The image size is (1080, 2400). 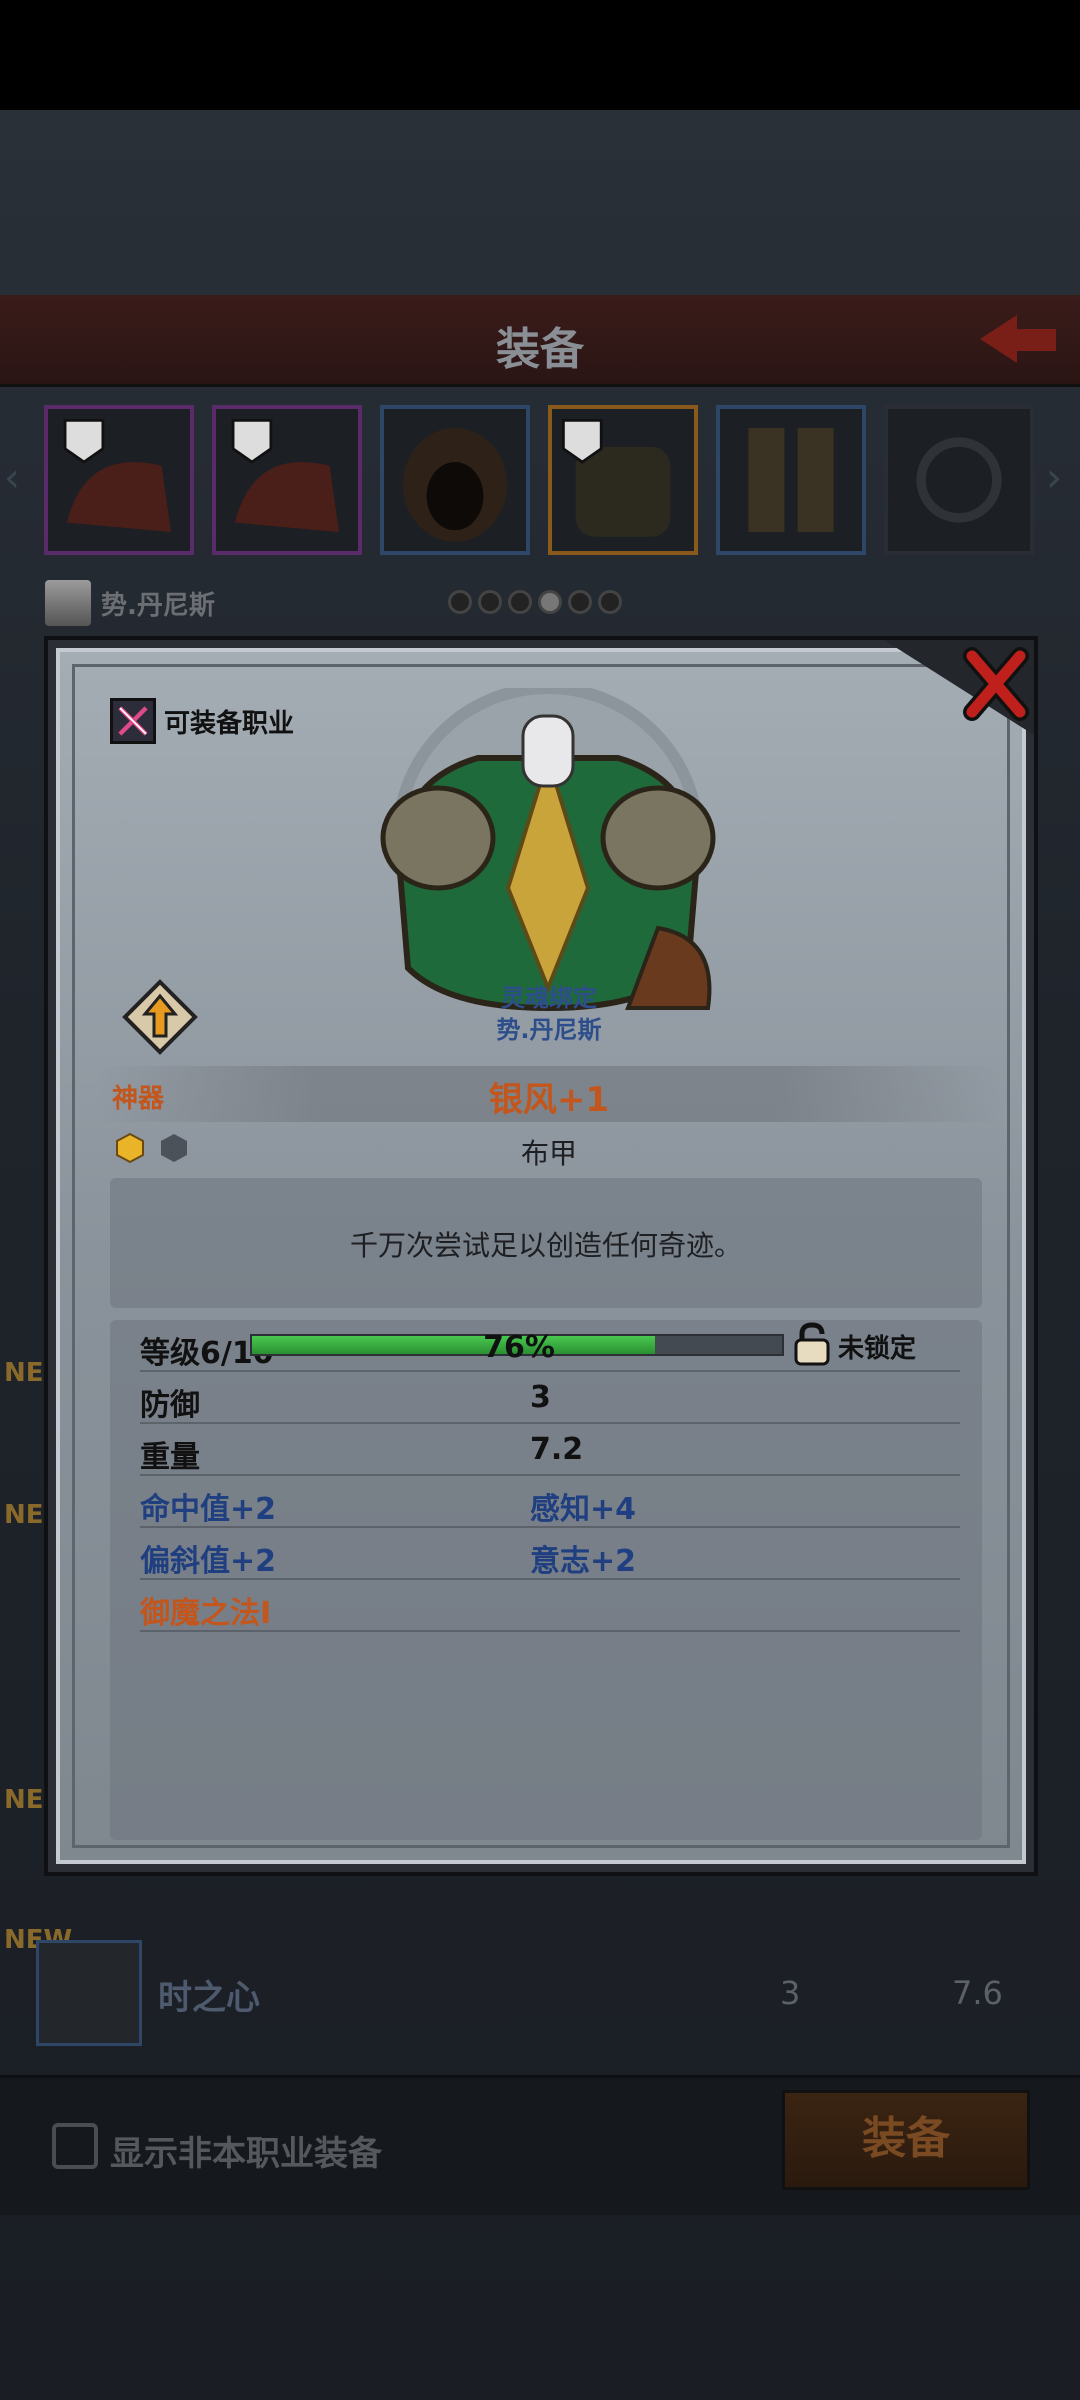 What do you see at coordinates (68, 603) in the screenshot?
I see `hero-avatar` at bounding box center [68, 603].